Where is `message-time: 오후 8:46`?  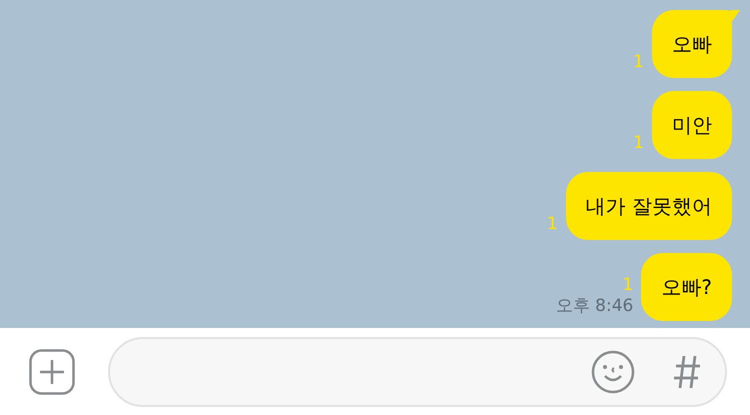 message-time: 오후 8:46 is located at coordinates (595, 306).